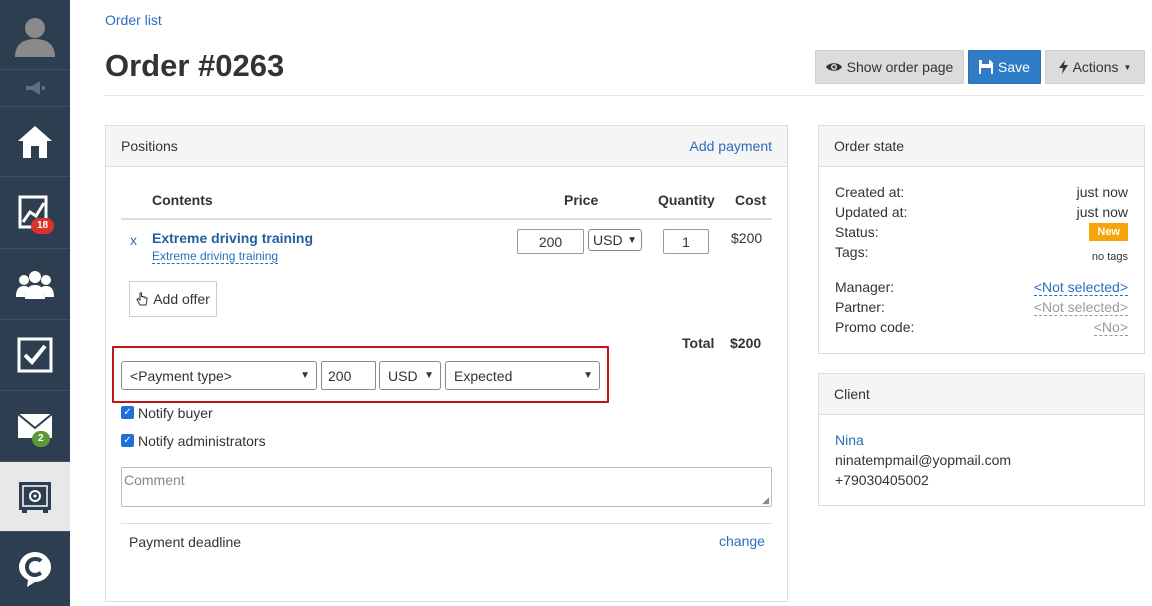  What do you see at coordinates (1127, 67) in the screenshot?
I see `caret-down-icon: ▼` at bounding box center [1127, 67].